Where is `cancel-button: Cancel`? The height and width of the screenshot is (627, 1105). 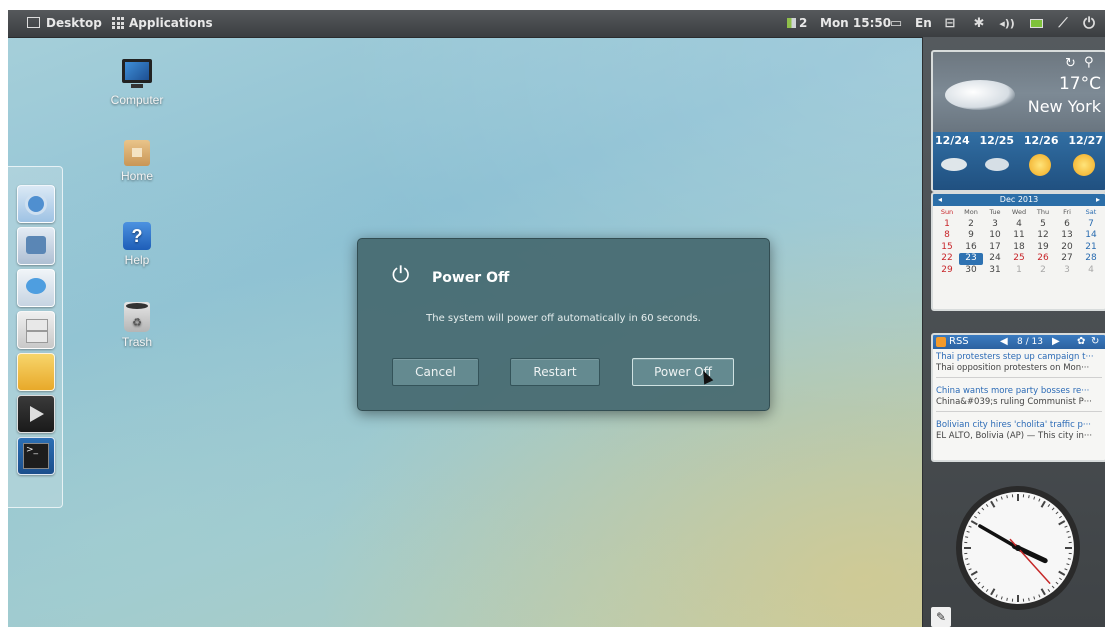
cancel-button: Cancel is located at coordinates (435, 372).